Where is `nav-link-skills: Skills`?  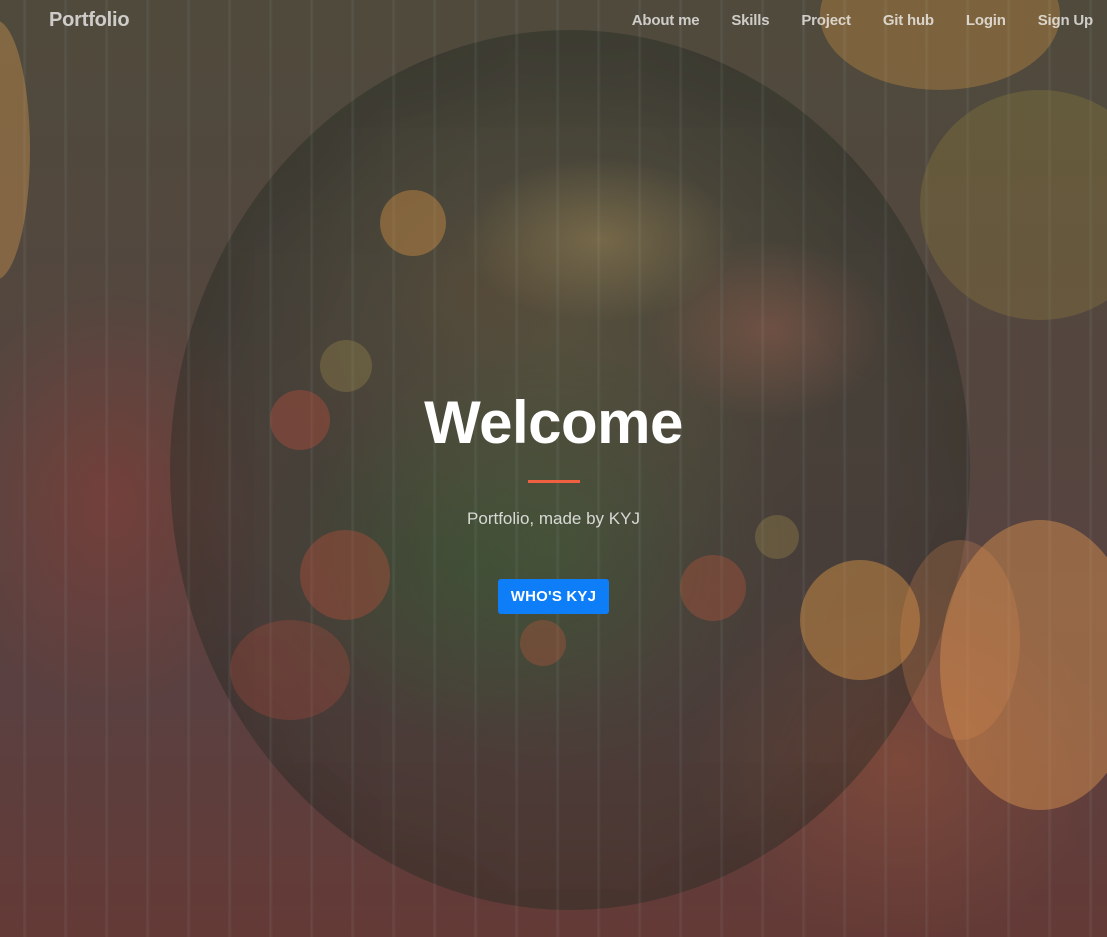
nav-link-skills: Skills is located at coordinates (734, 20).